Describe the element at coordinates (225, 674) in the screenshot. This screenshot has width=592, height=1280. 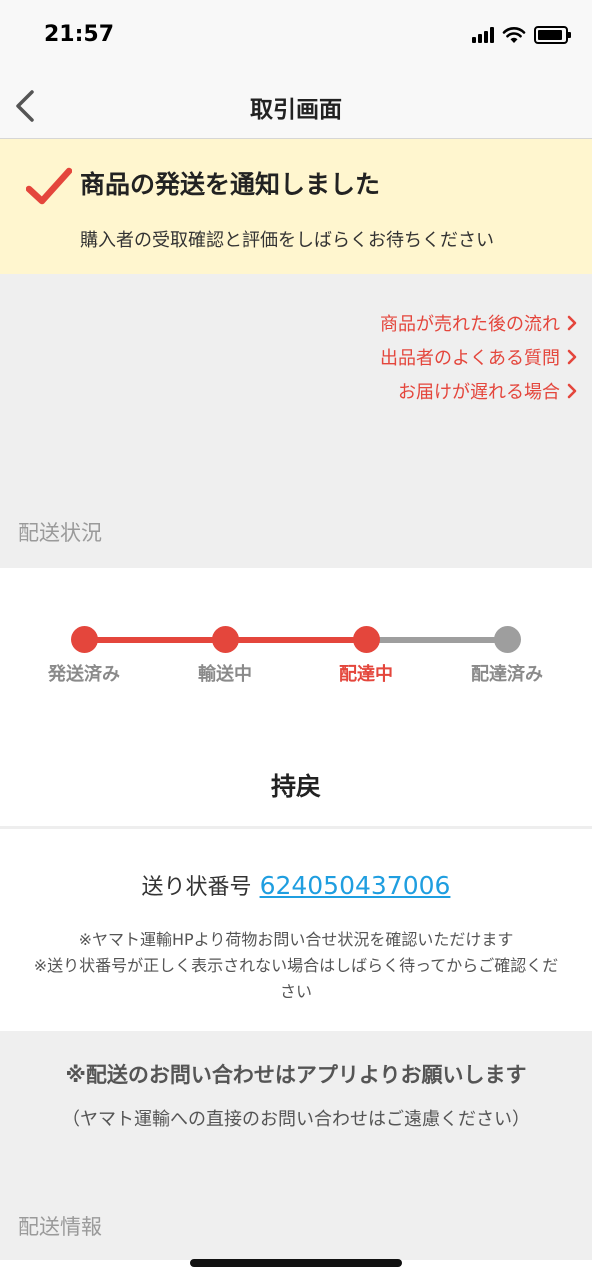
I see `step-label-in-transit: 輸送中` at that location.